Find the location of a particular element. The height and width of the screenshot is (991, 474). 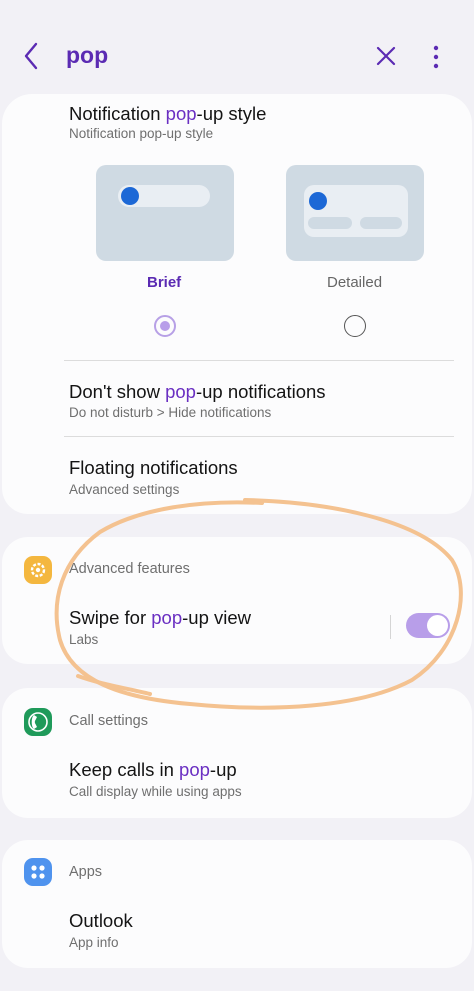

apps-card: Apps Outlook App info is located at coordinates (237, 904).